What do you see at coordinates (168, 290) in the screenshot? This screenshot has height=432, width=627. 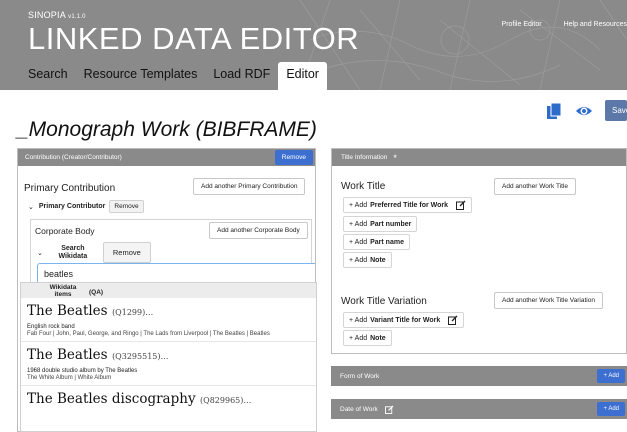 I see `results-header: Wikidata items (QA)` at bounding box center [168, 290].